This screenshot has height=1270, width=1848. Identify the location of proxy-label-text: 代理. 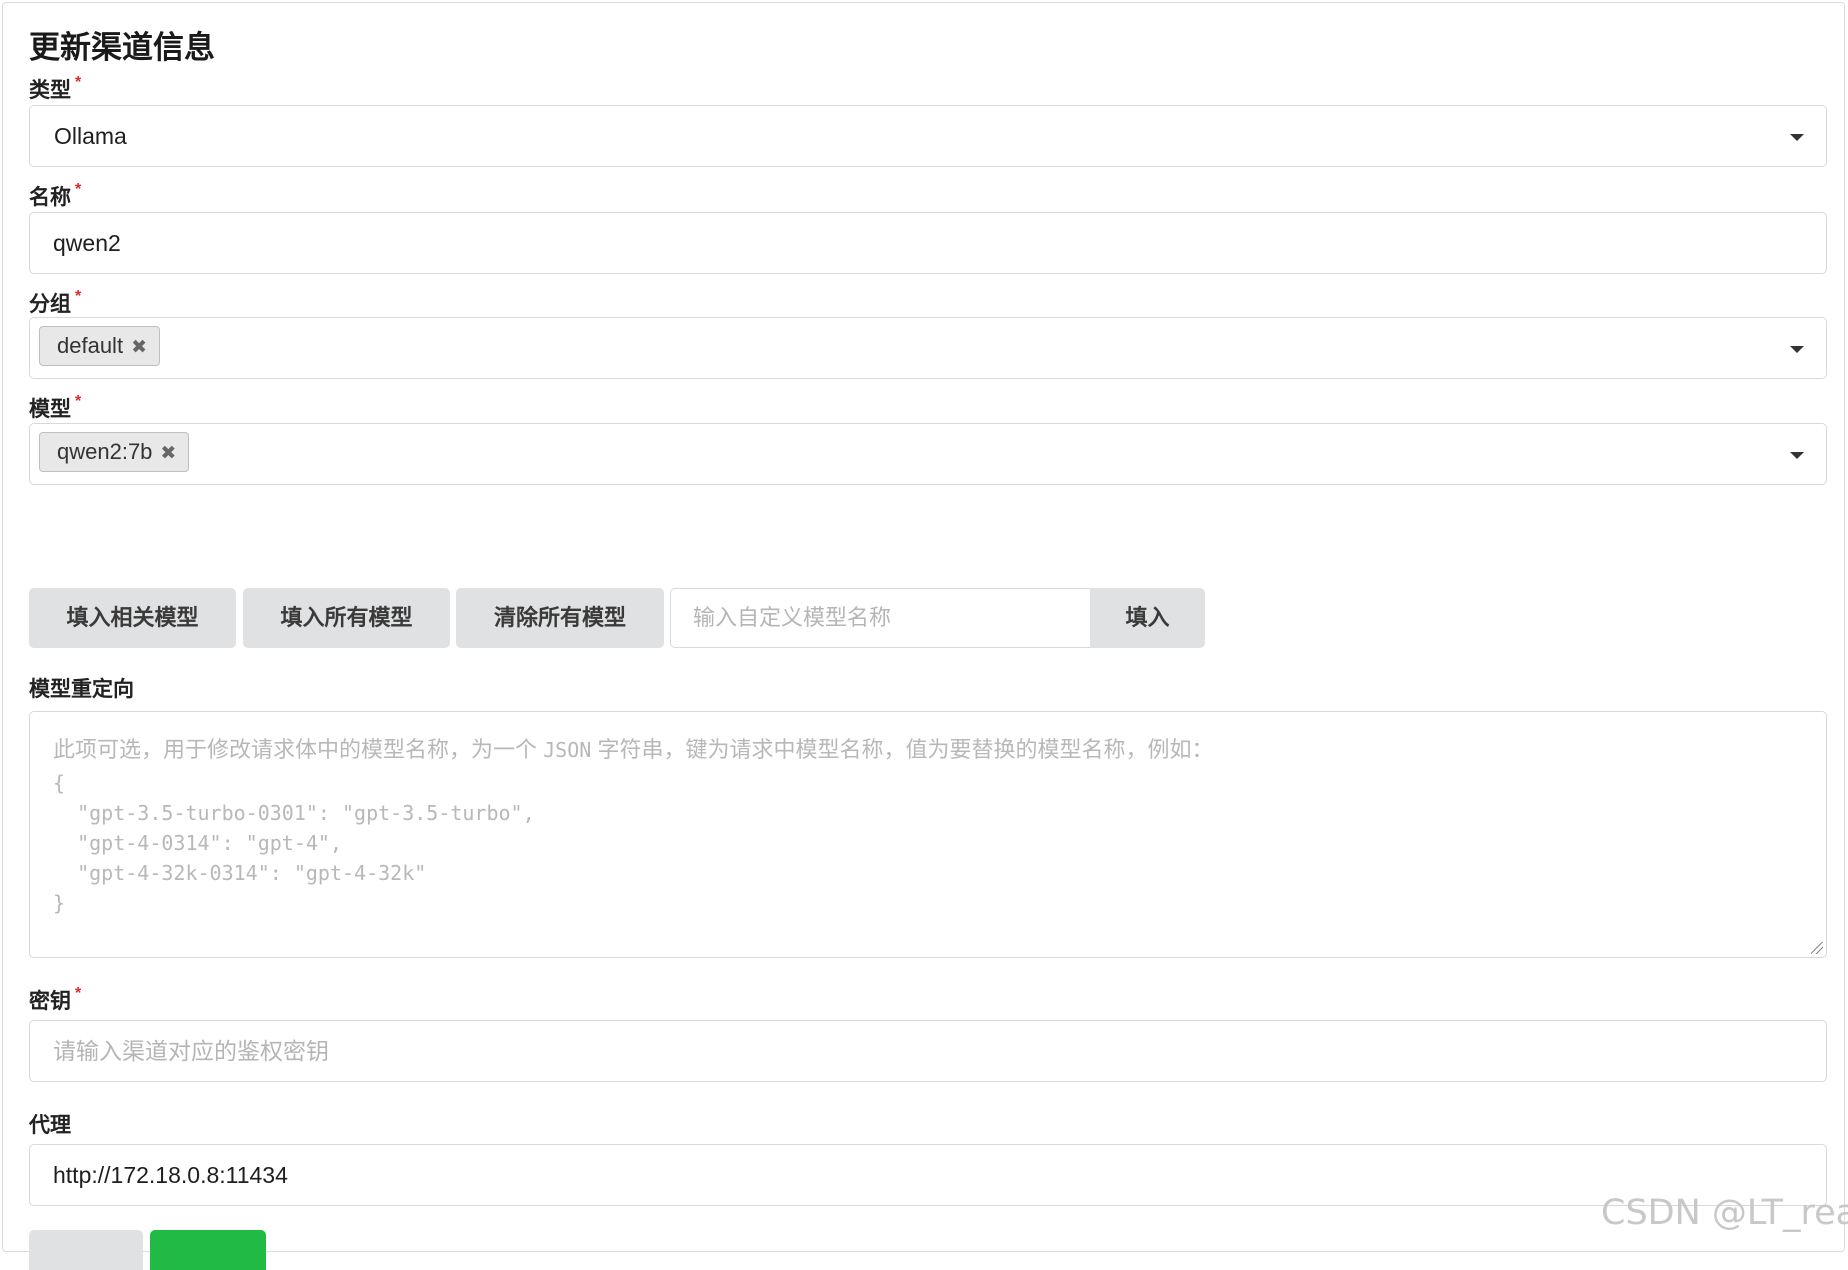
(50, 1125).